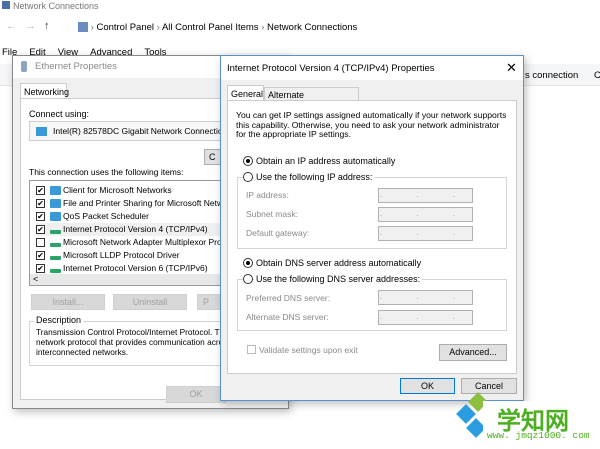 The height and width of the screenshot is (449, 600). I want to click on validate-label: Validate settings upon exit, so click(308, 350).